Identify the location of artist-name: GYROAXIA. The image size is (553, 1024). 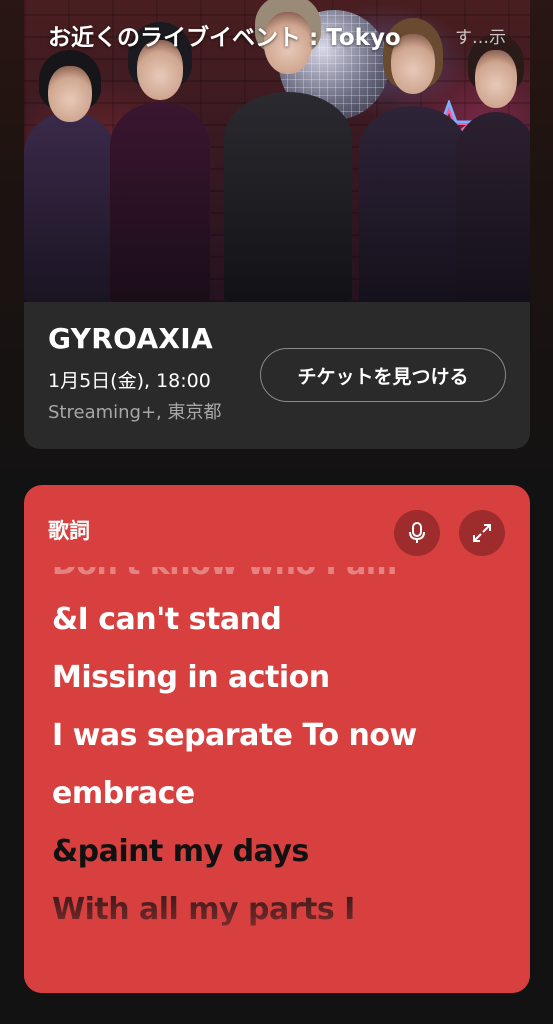
(130, 338).